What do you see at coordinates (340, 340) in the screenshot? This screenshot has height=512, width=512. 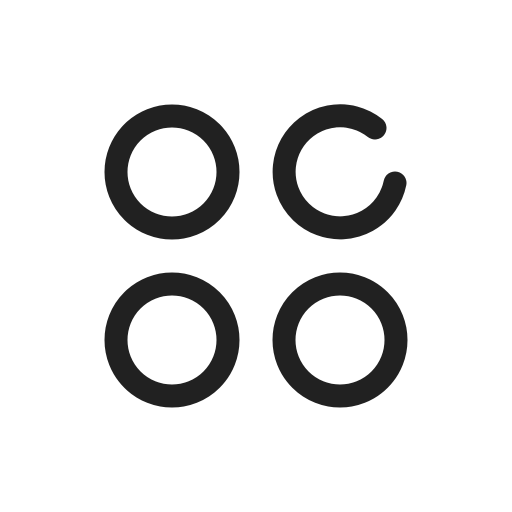 I see `circle-bottom-right` at bounding box center [340, 340].